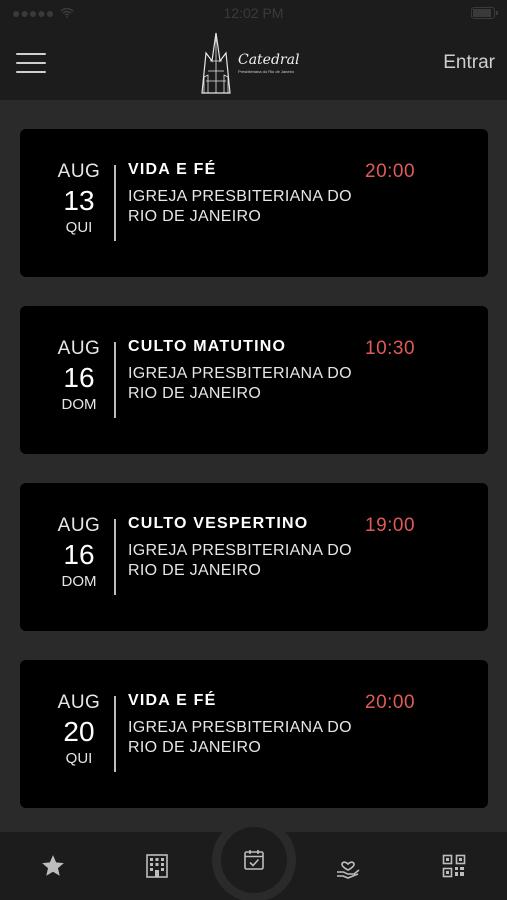  Describe the element at coordinates (390, 348) in the screenshot. I see `event-time: 10:30` at that location.